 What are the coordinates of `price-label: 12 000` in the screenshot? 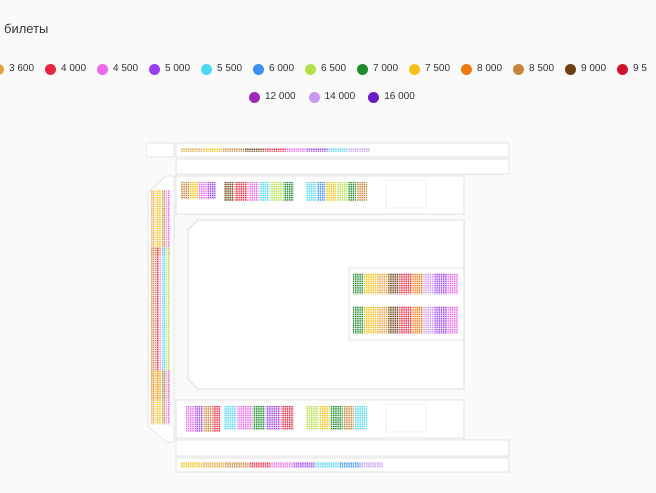 It's located at (280, 97).